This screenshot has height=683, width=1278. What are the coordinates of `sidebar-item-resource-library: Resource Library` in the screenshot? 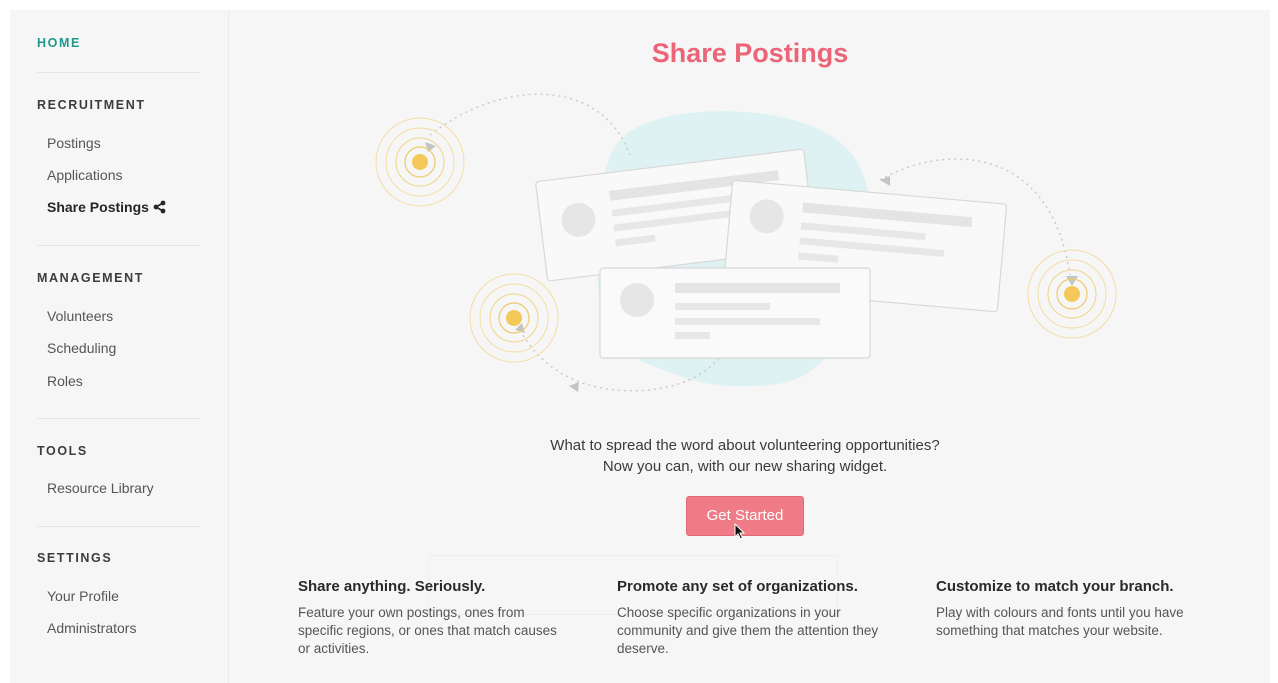 It's located at (100, 488).